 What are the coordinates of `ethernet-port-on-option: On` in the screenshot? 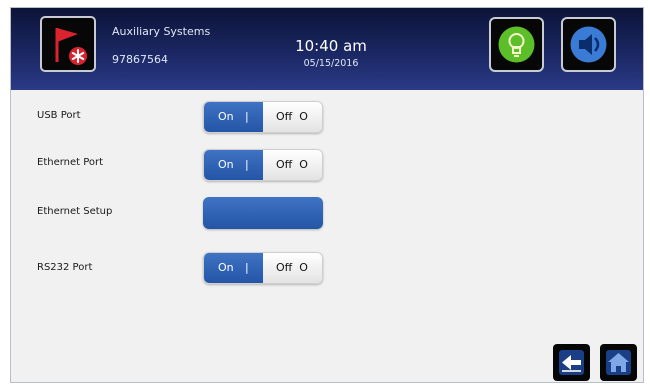 It's located at (233, 165).